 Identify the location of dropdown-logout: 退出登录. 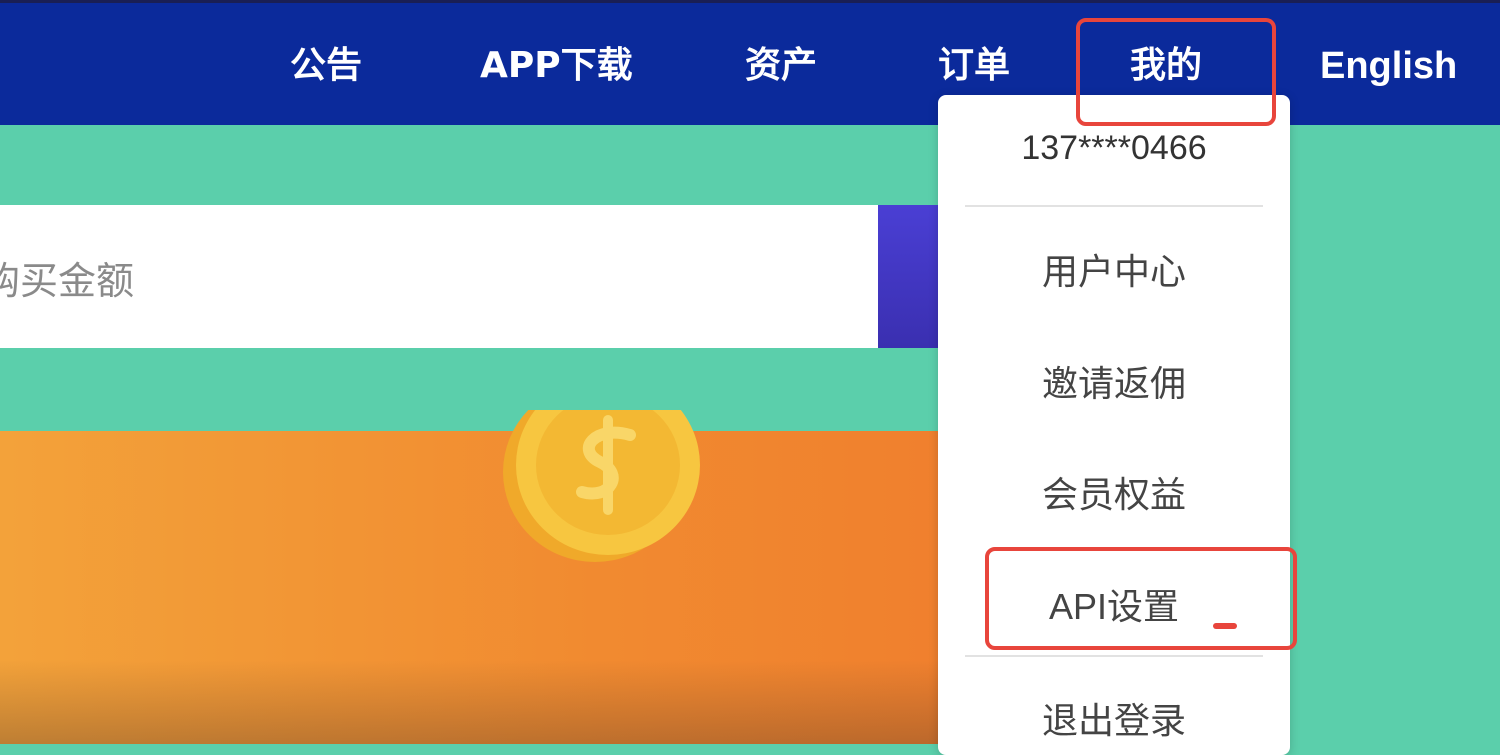
(1114, 718).